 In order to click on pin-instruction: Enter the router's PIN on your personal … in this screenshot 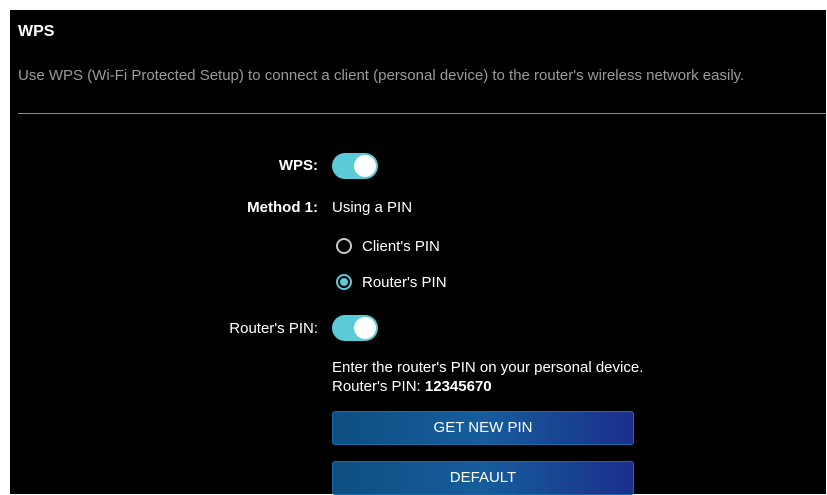, I will do `click(488, 367)`.